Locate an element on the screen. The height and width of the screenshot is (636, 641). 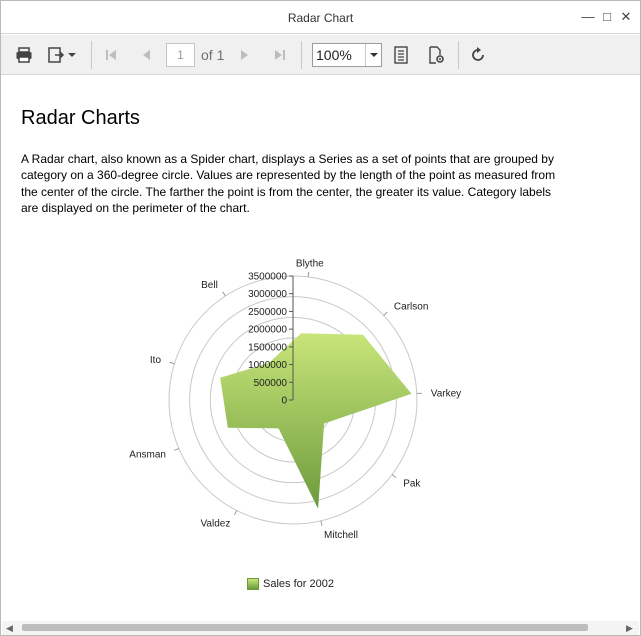
printer-icon is located at coordinates (24, 55).